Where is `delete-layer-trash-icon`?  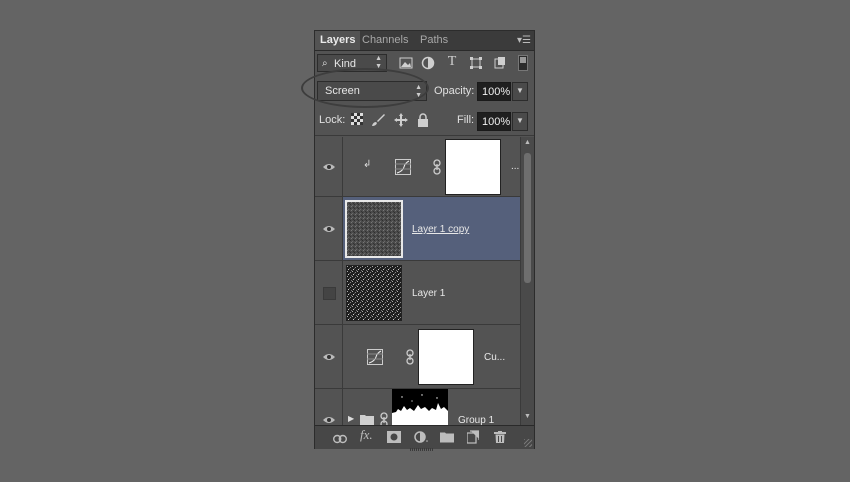
delete-layer-trash-icon is located at coordinates (500, 437).